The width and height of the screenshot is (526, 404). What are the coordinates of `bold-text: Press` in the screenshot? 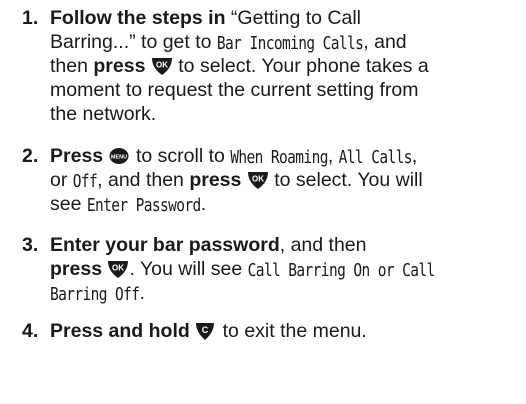 It's located at (77, 156).